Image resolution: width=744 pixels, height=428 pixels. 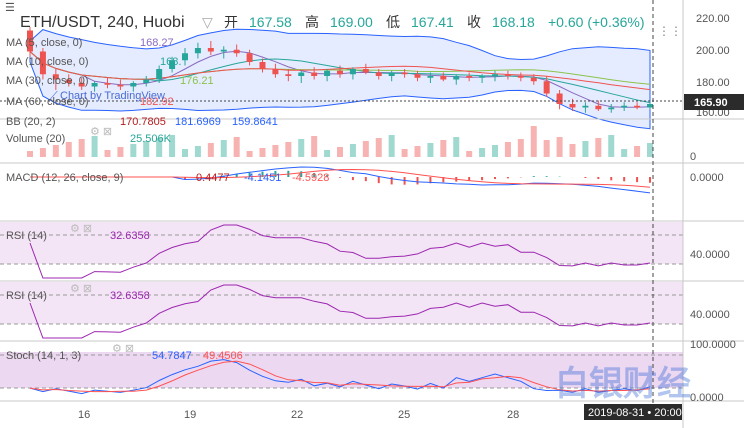 I want to click on bb-value-2: 181.6969, so click(x=198, y=122).